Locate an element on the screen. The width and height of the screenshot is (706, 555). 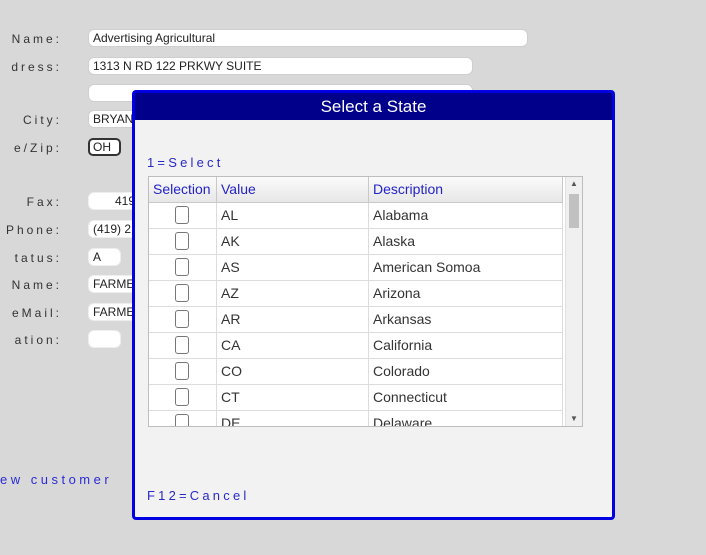
value-cell: CA is located at coordinates (293, 345).